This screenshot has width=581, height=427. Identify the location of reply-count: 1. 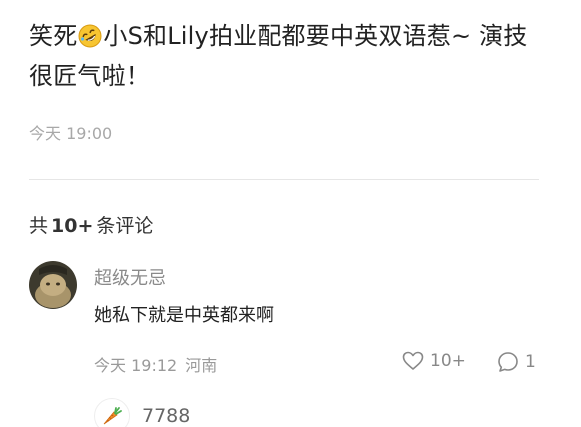
(530, 362).